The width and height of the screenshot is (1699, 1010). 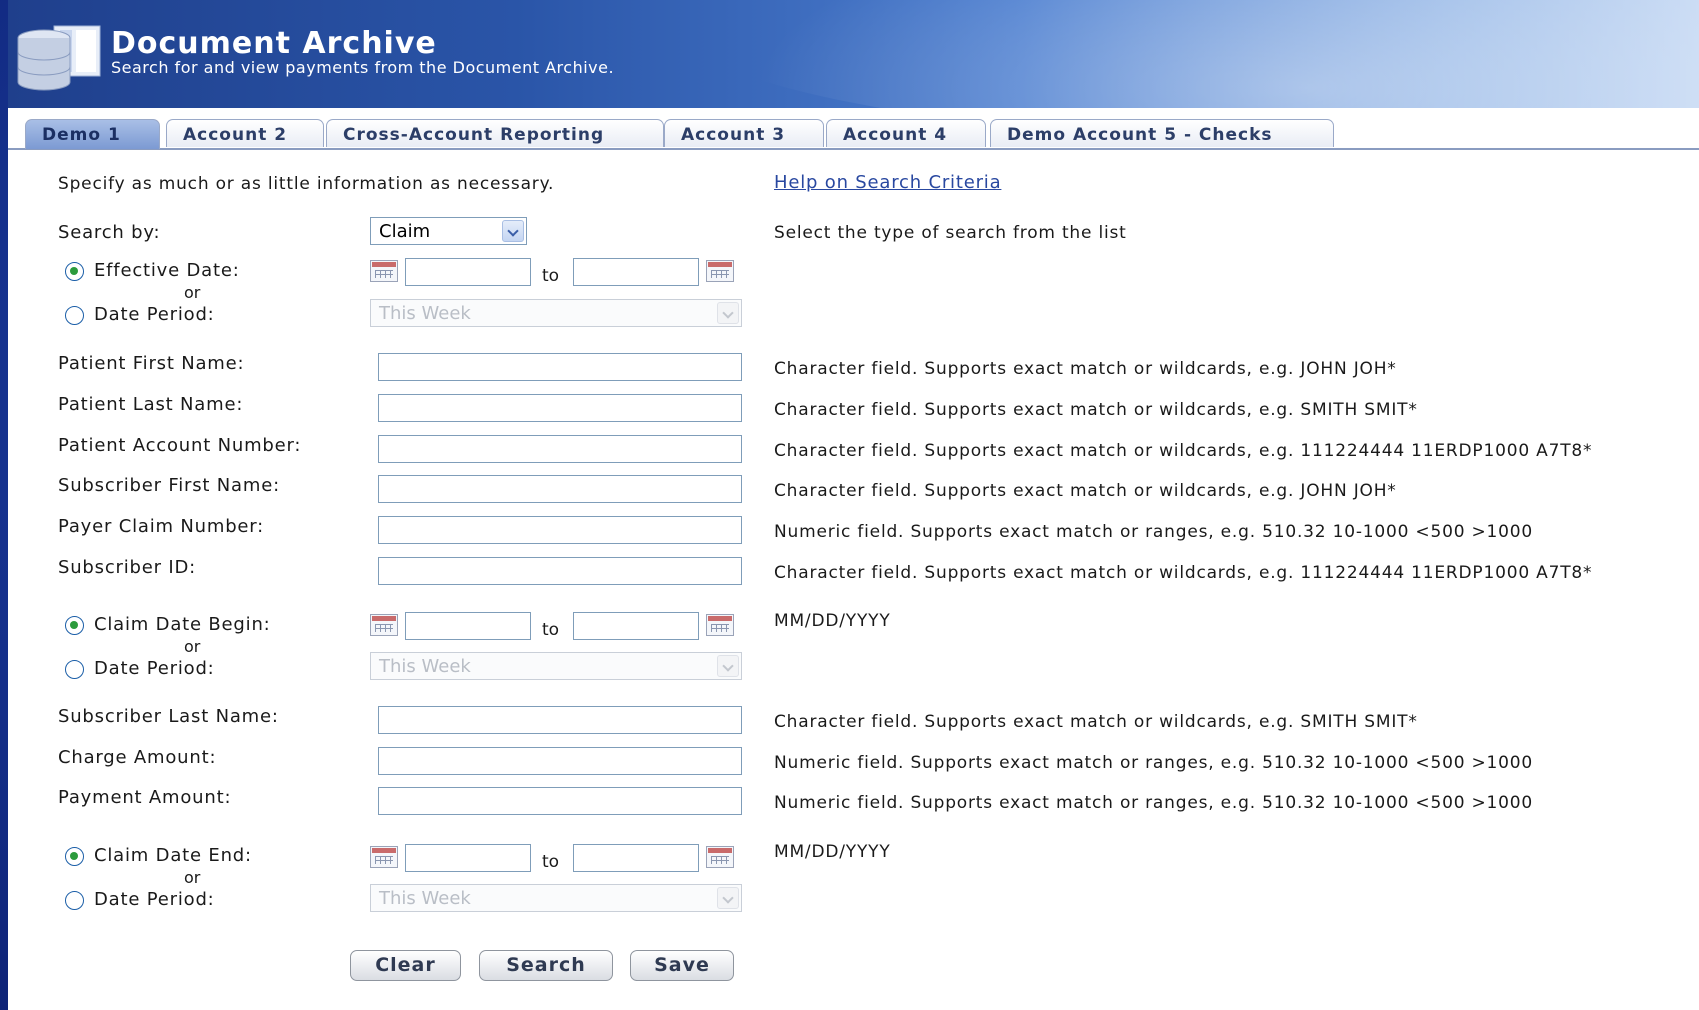 What do you see at coordinates (74, 856) in the screenshot?
I see `claim-date-end-radio` at bounding box center [74, 856].